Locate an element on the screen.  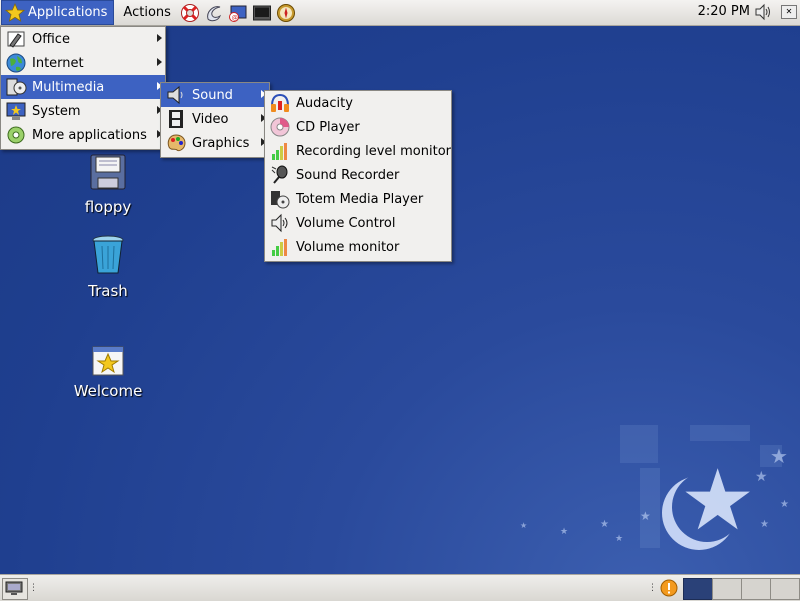
floppy-icon is located at coordinates (108, 172).